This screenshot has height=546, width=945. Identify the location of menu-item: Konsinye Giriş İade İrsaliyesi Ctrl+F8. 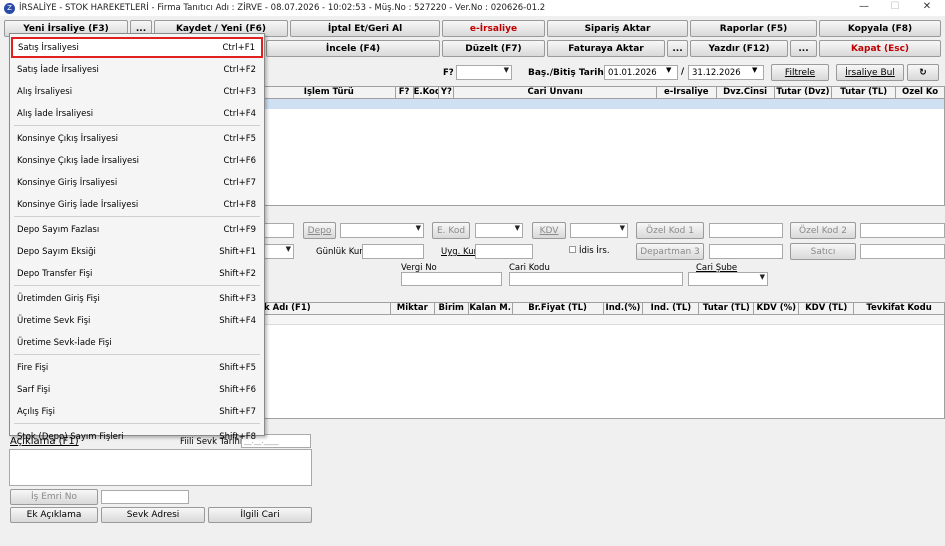
(137, 204).